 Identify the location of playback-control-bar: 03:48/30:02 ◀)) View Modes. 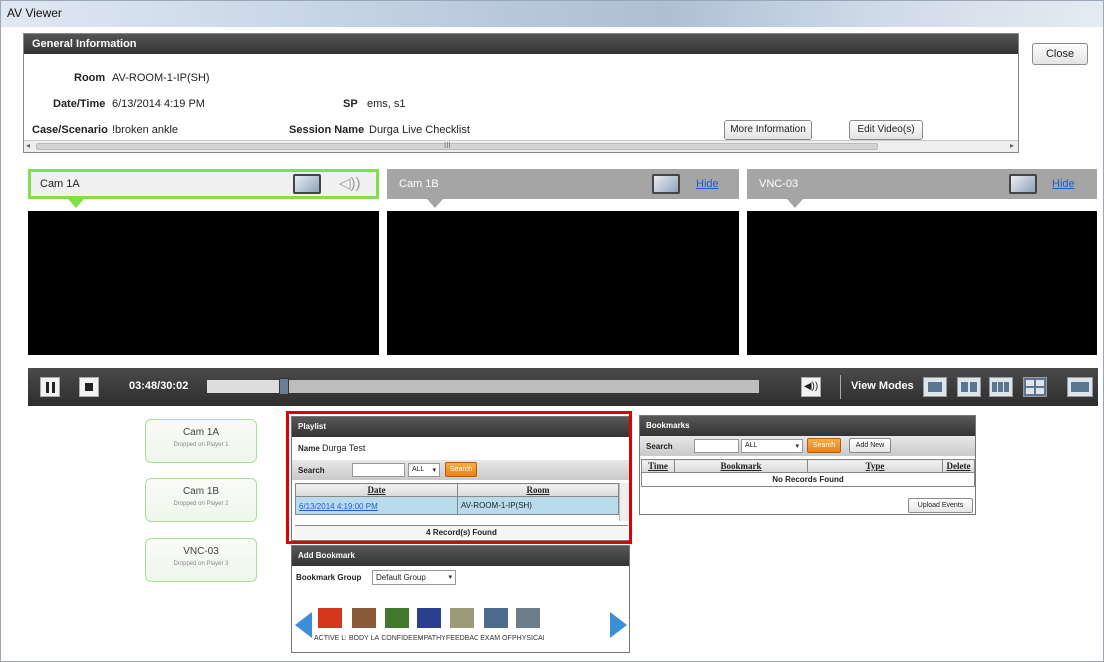
(563, 387).